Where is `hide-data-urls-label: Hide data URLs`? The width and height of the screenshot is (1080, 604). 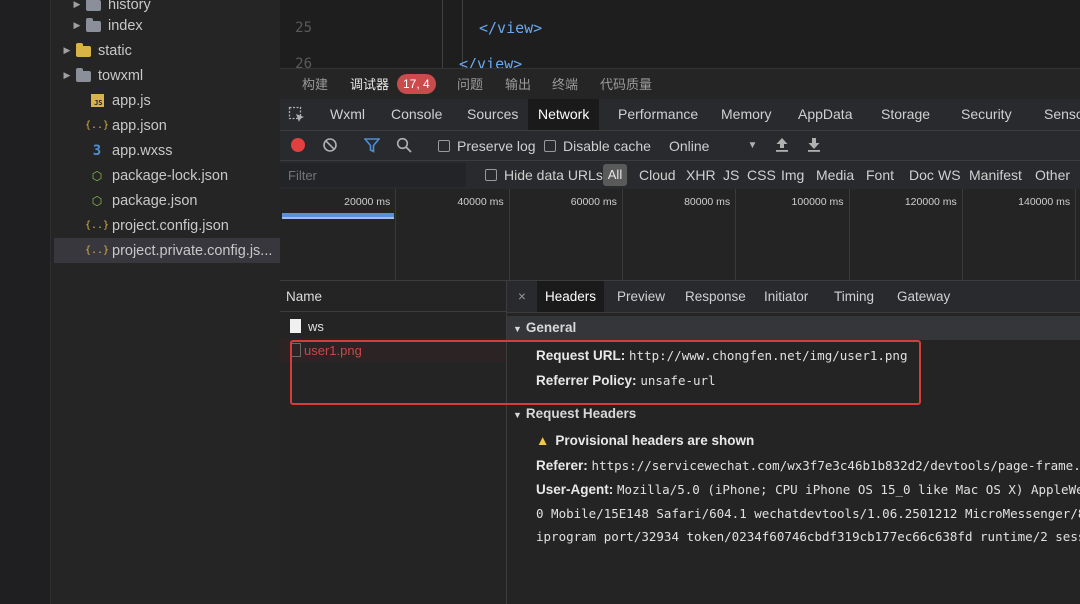 hide-data-urls-label: Hide data URLs is located at coordinates (553, 175).